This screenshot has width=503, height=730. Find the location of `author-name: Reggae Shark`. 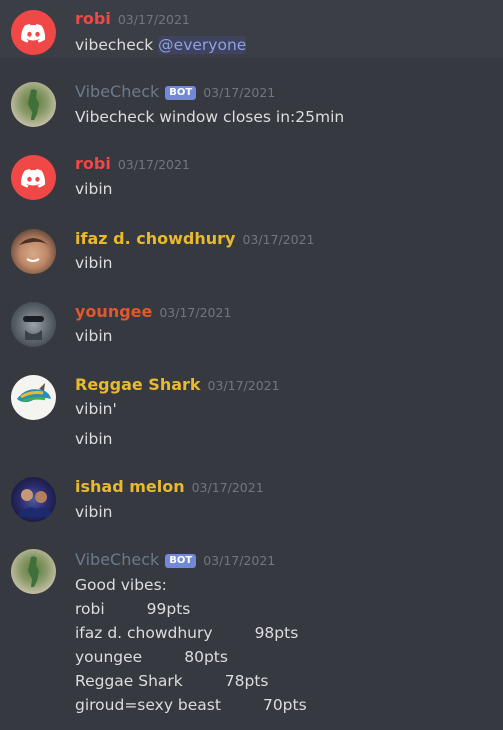

author-name: Reggae Shark is located at coordinates (138, 384).